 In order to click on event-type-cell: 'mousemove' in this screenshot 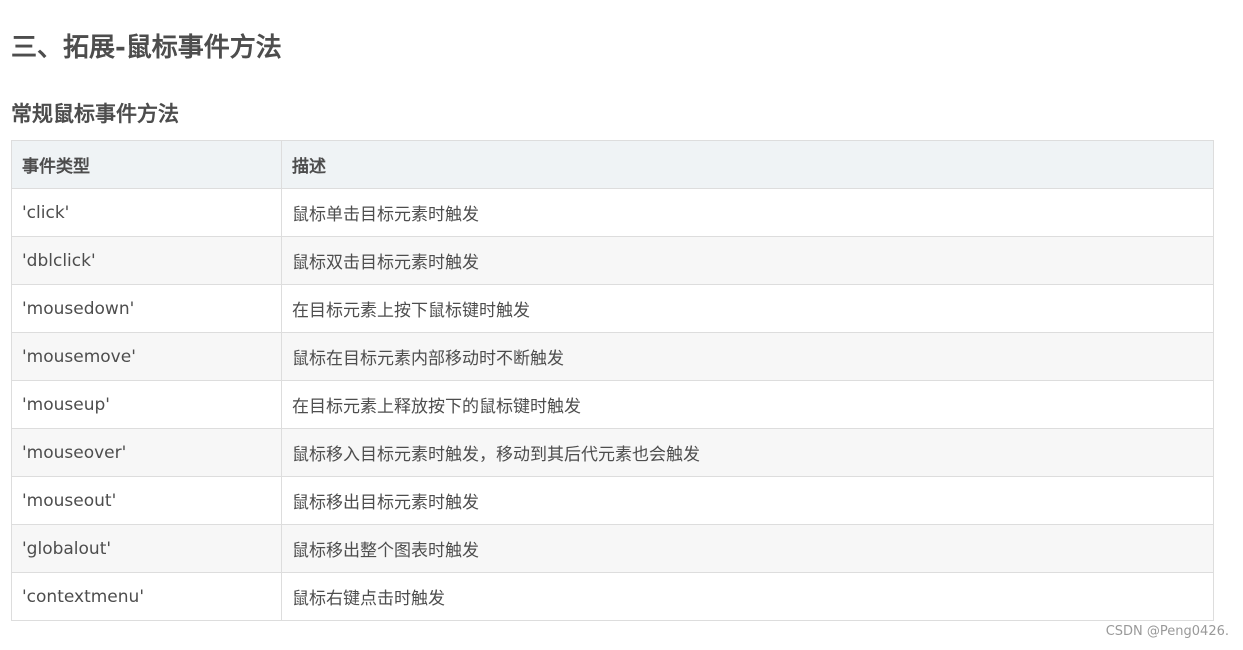, I will do `click(146, 356)`.